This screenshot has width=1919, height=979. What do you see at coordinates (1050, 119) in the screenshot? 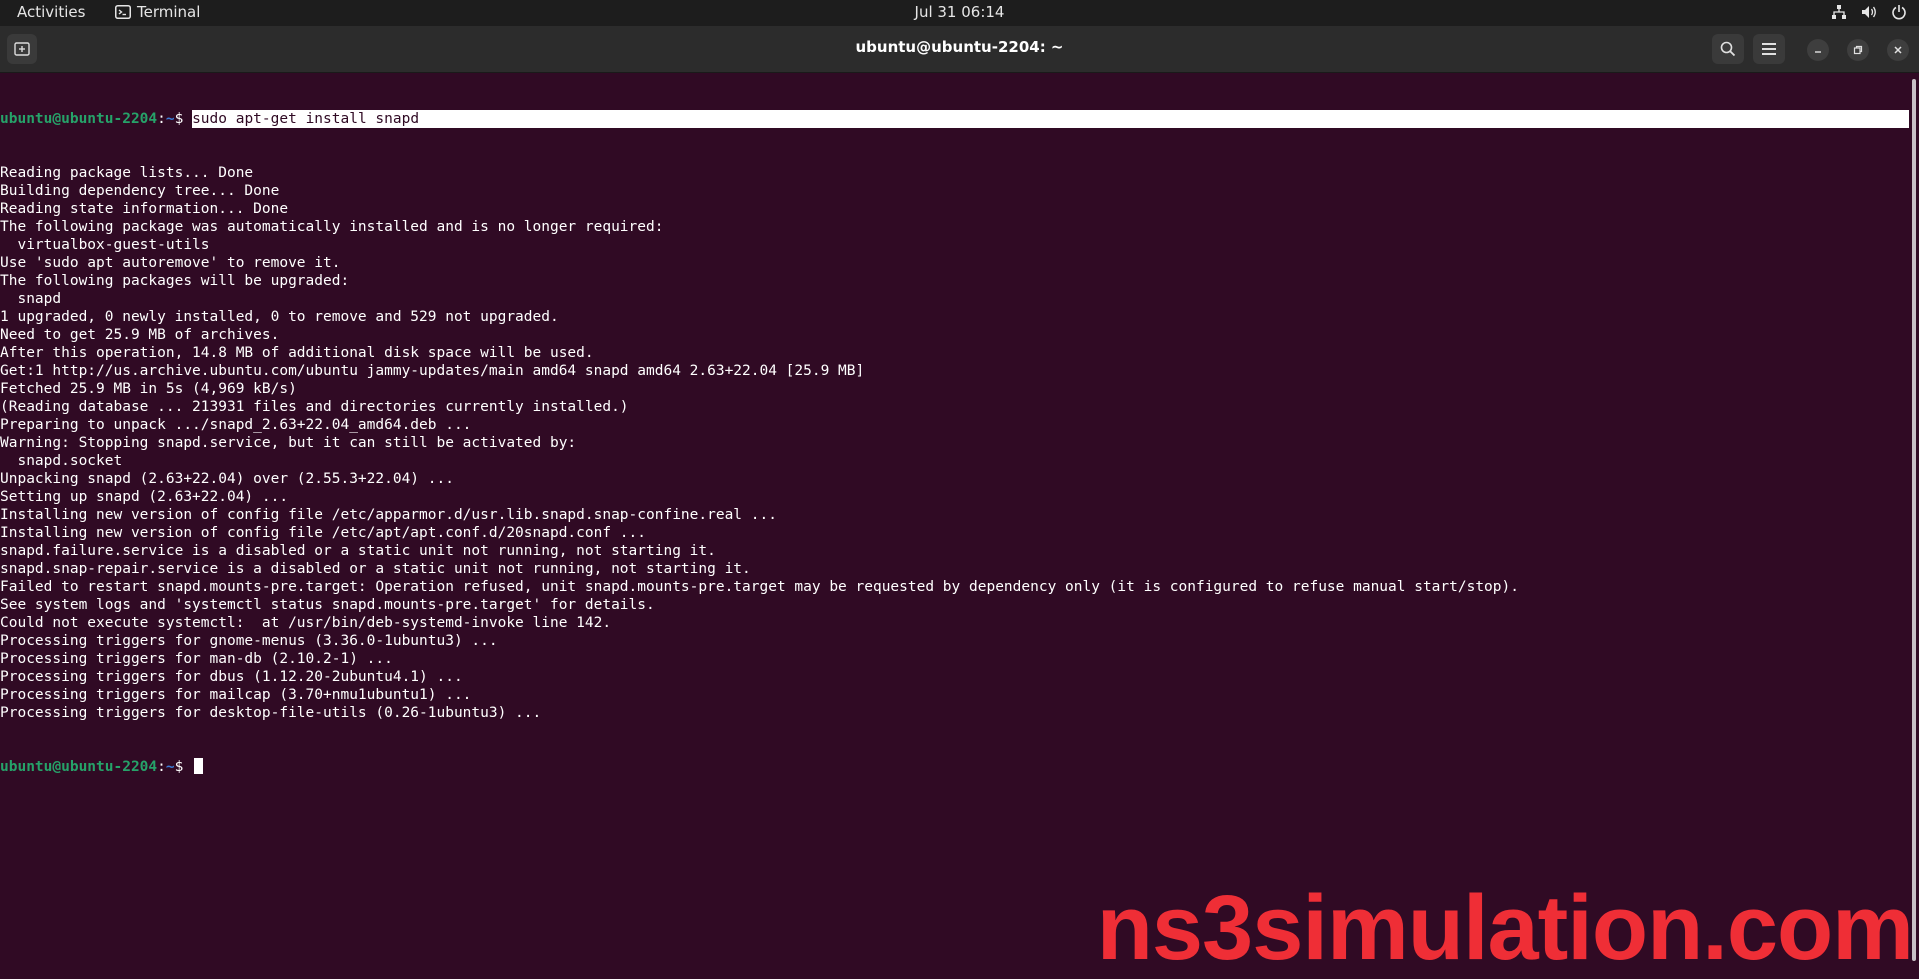
I see `command-text: sudo apt-get install snapd` at bounding box center [1050, 119].